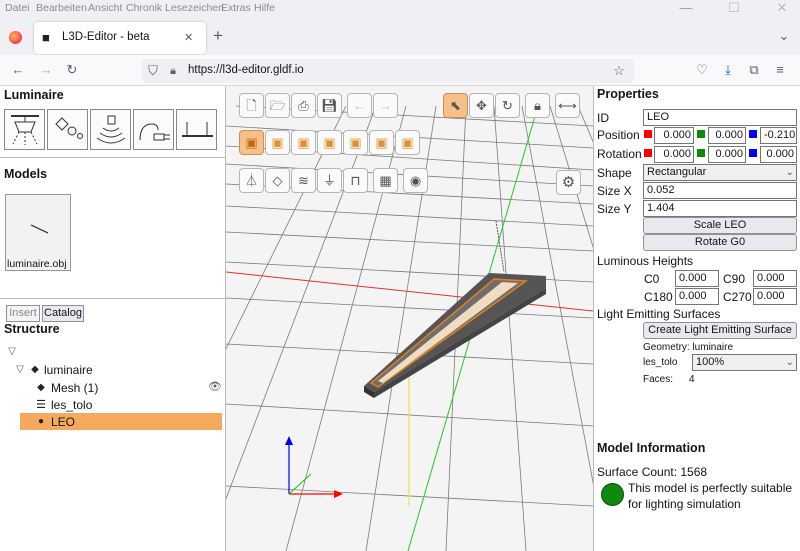 This screenshot has height=551, width=800. I want to click on menu-bearbeiten: Bearbeiten, so click(61, 8).